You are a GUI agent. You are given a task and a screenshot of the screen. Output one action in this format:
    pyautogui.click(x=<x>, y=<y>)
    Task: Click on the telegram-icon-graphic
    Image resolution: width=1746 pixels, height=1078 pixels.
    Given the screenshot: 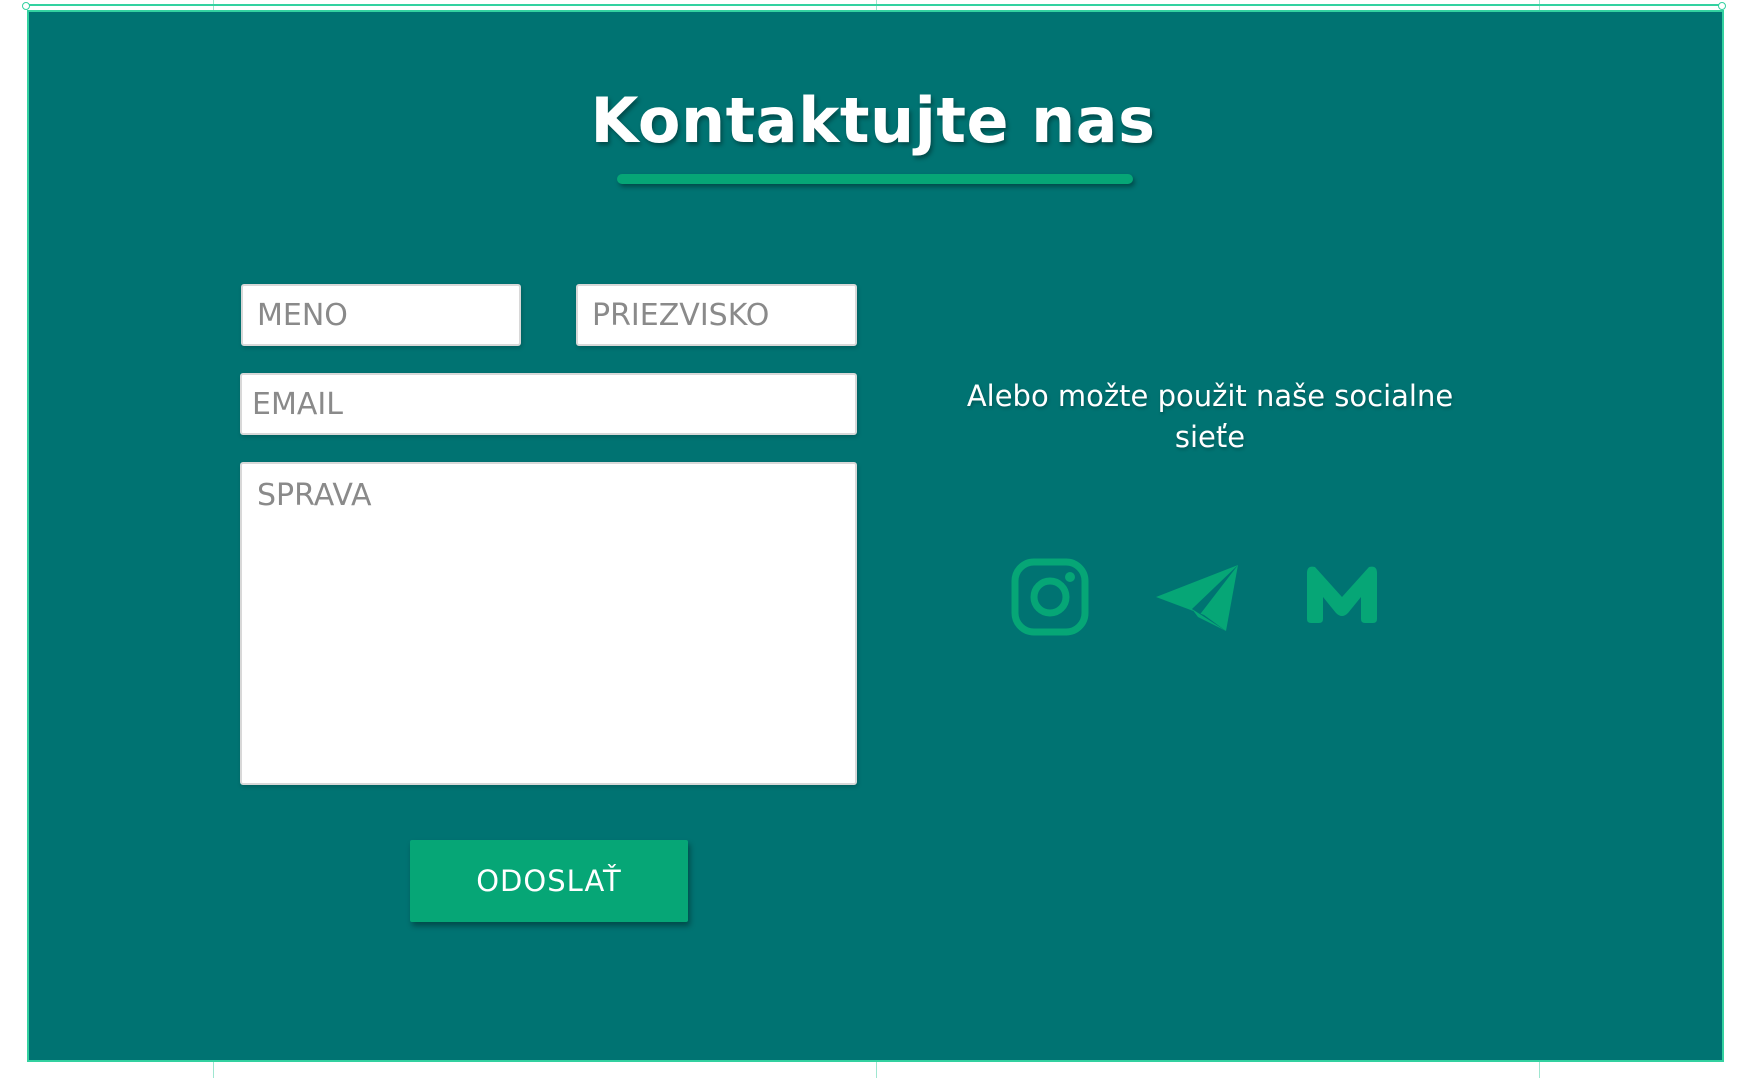 What is the action you would take?
    pyautogui.click(x=1197, y=598)
    